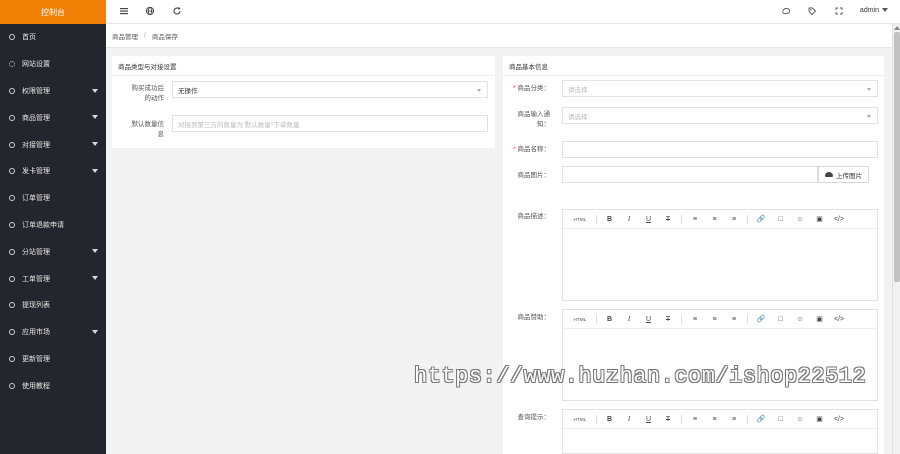 This screenshot has width=900, height=454. I want to click on product-image-label: 商品图片：, so click(534, 175).